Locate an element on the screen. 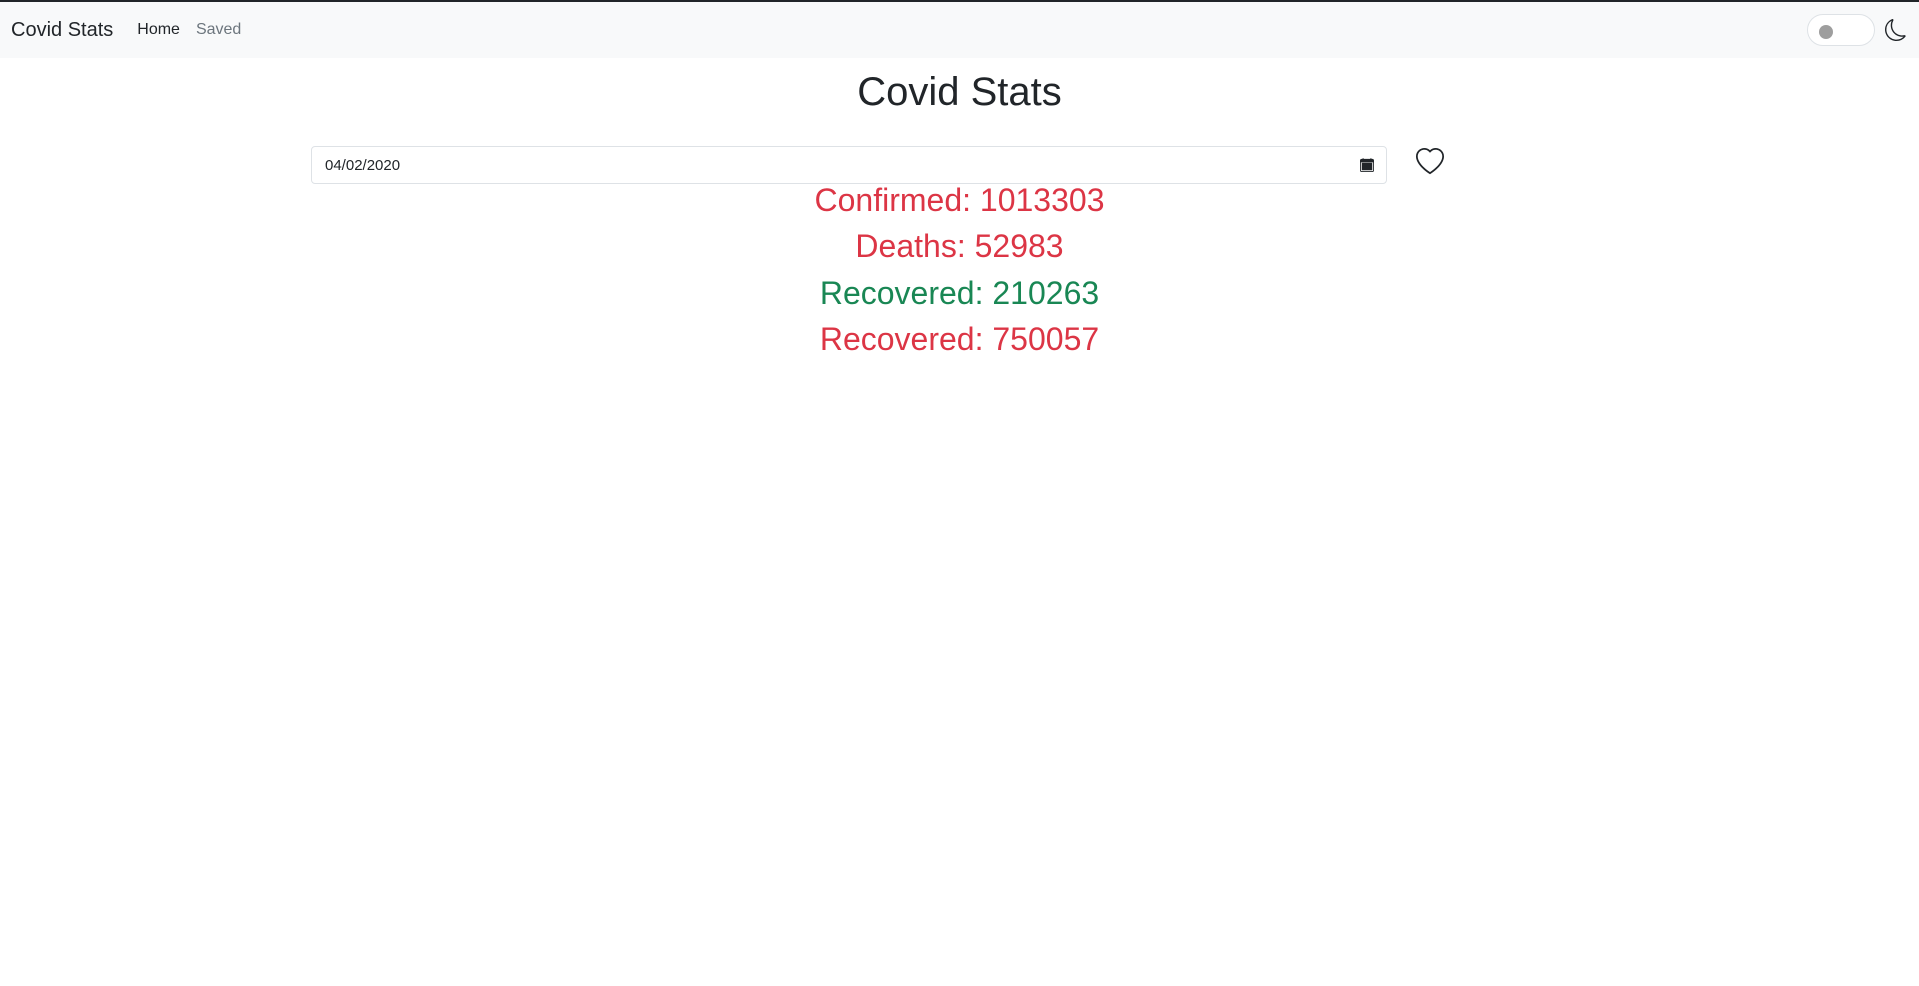 The image size is (1919, 986). stat-confirmed: Confirmed: 1013303 is located at coordinates (959, 200).